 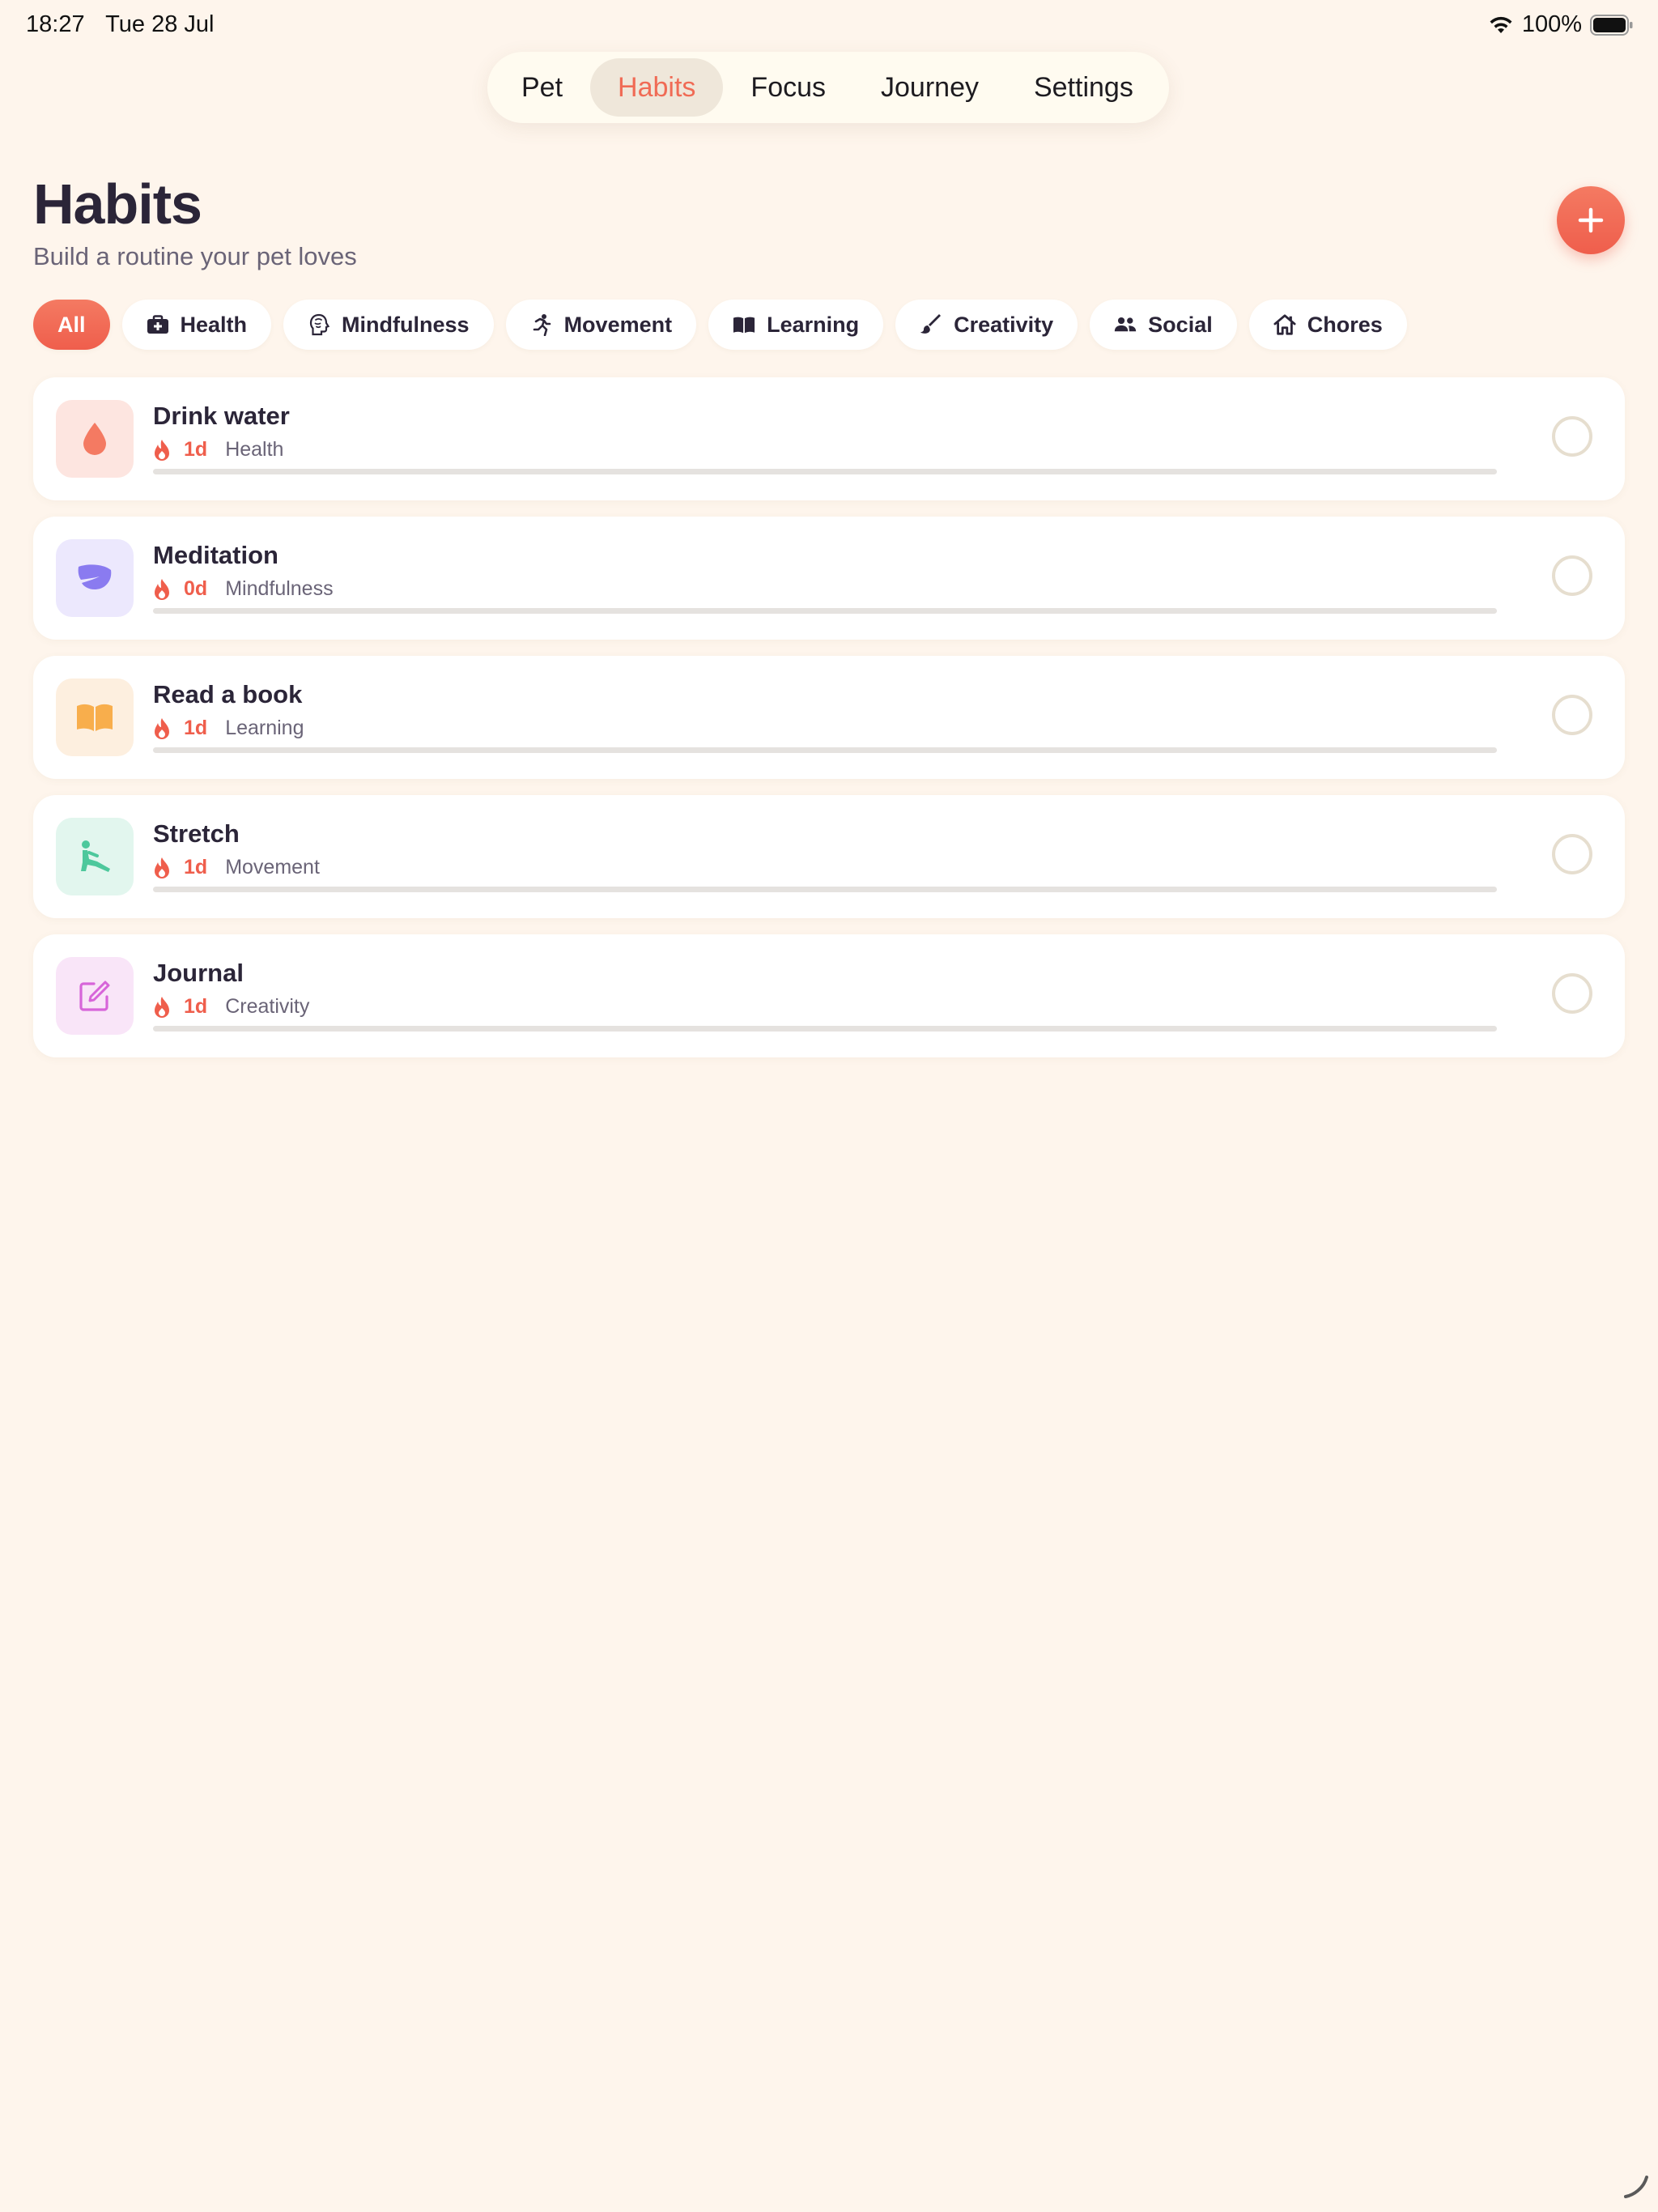 I want to click on habit-meta: 0d Mindfulness, so click(x=243, y=589).